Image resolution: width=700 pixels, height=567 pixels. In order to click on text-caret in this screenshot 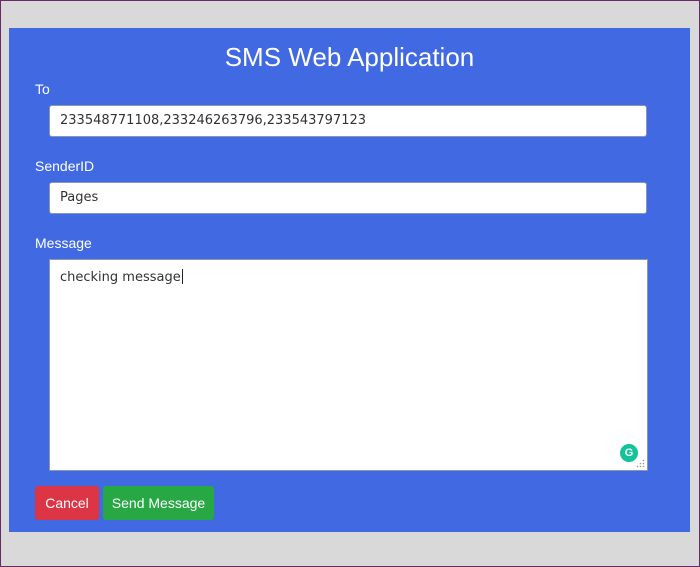, I will do `click(182, 276)`.